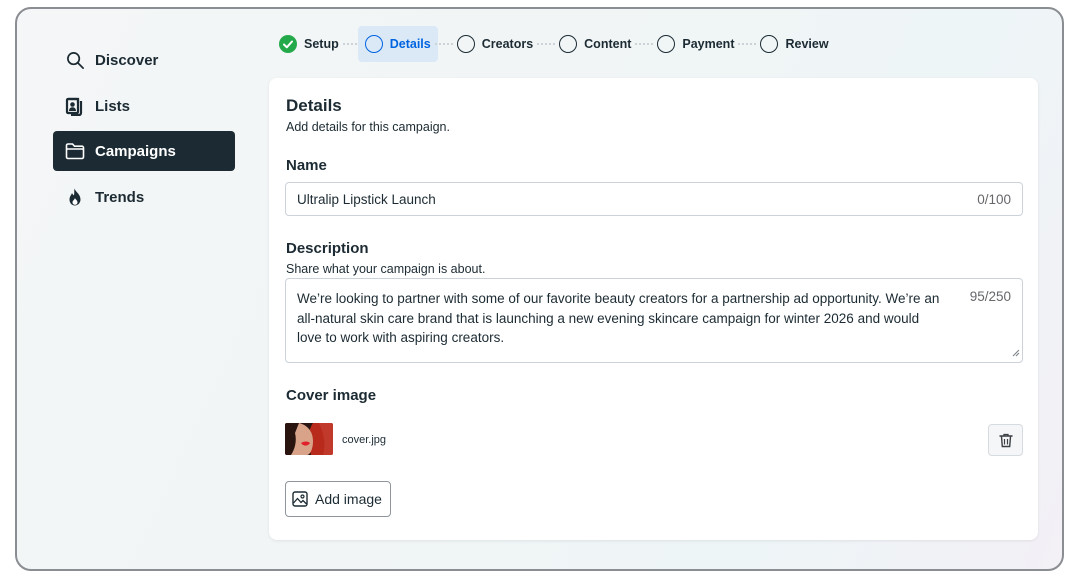 This screenshot has height=577, width=1073. I want to click on step-review: Review, so click(794, 44).